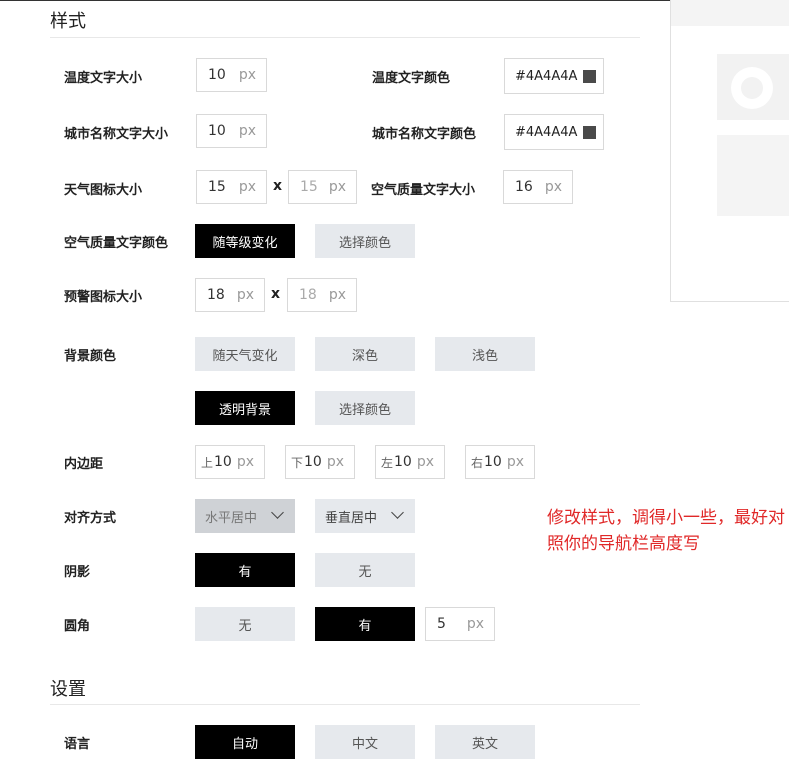 The height and width of the screenshot is (759, 789). I want to click on padding-bottom-input: 下 10 px, so click(320, 462).